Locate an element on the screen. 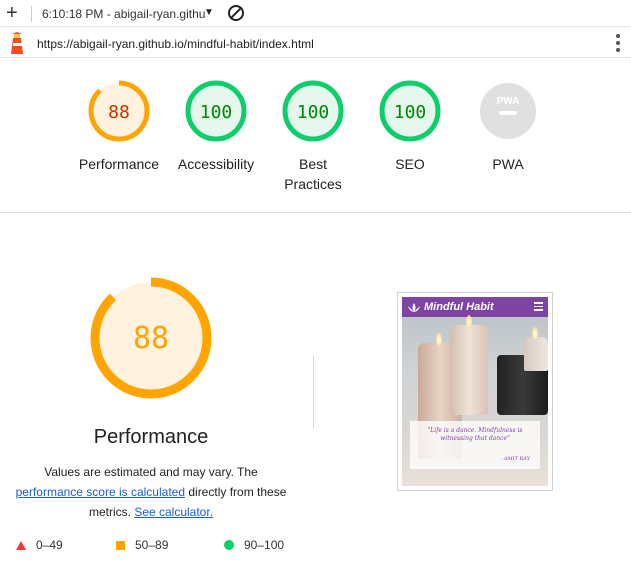  pwa-dash-icon is located at coordinates (508, 113).